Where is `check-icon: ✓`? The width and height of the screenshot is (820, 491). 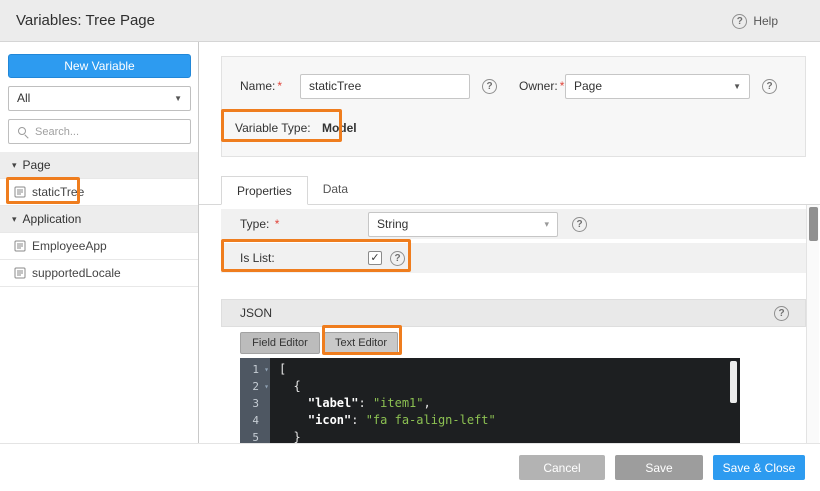 check-icon: ✓ is located at coordinates (375, 258).